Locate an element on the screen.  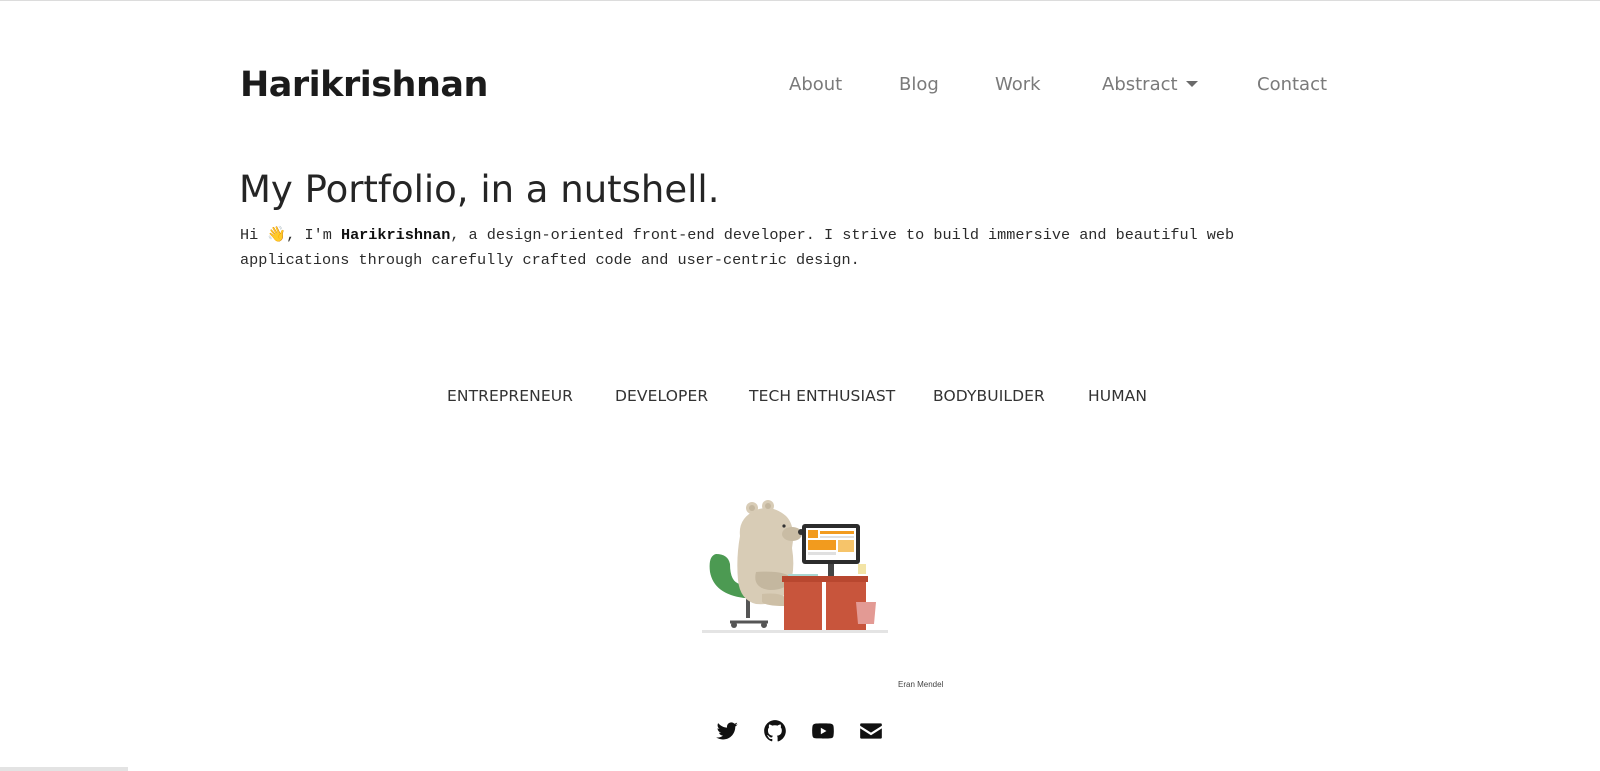
nav-item-work: Work is located at coordinates (1018, 85).